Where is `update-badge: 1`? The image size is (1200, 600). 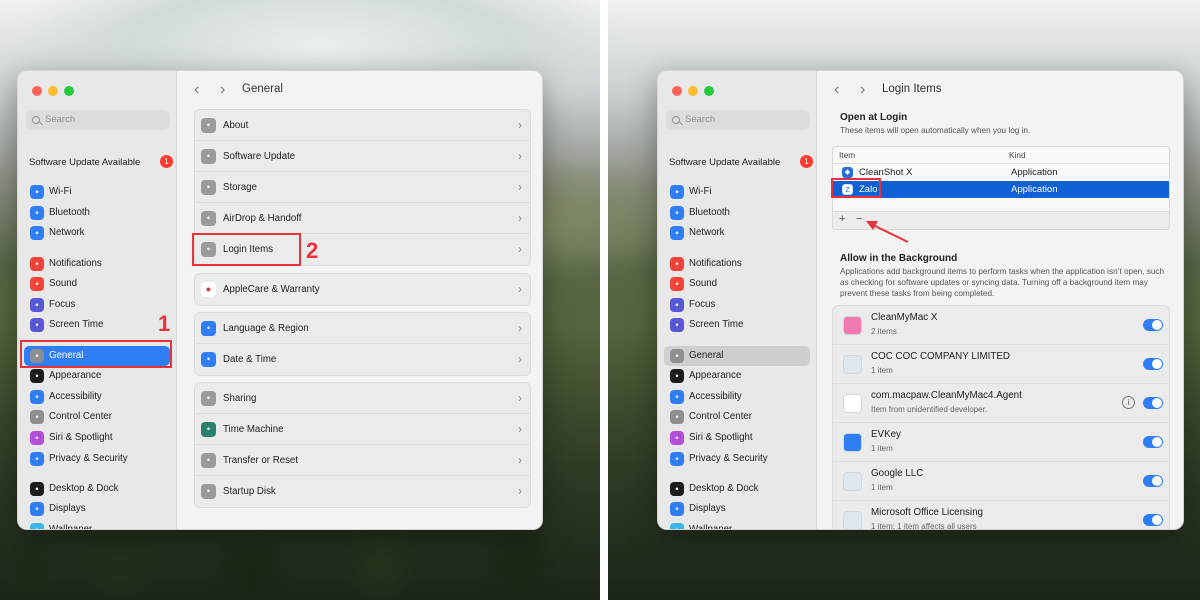
update-badge: 1 is located at coordinates (166, 161).